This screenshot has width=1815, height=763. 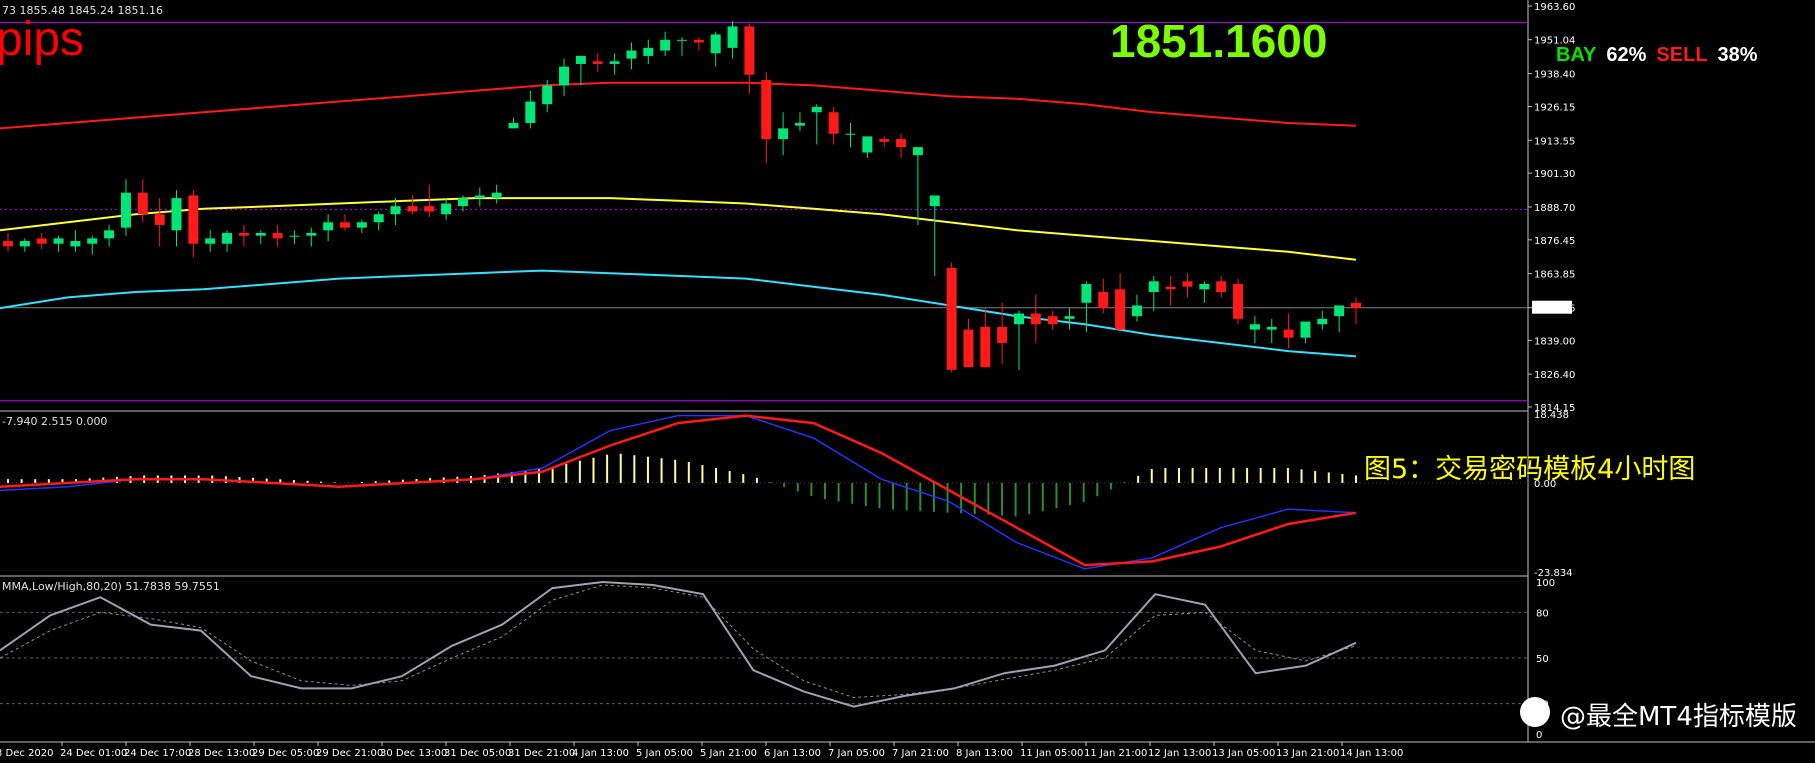 What do you see at coordinates (792, 753) in the screenshot?
I see `time-tick-label: 6 Jan 13:00` at bounding box center [792, 753].